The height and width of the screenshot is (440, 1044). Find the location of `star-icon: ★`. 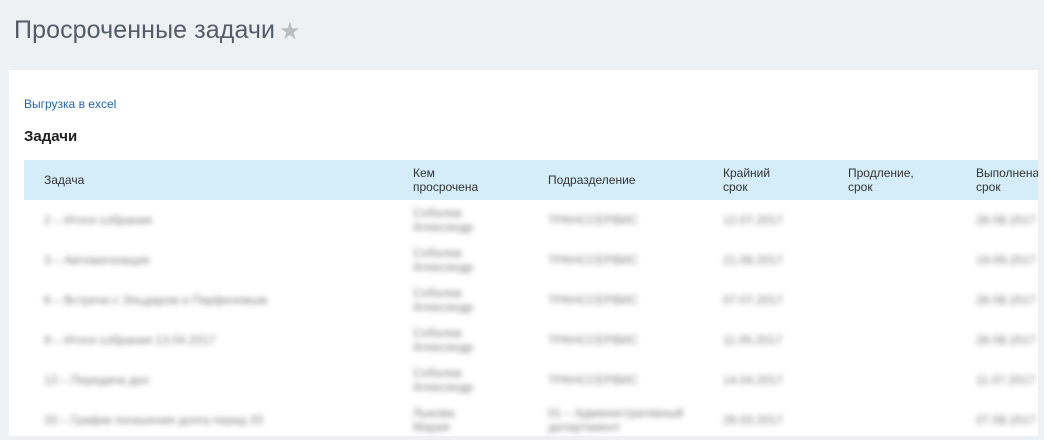

star-icon: ★ is located at coordinates (290, 31).